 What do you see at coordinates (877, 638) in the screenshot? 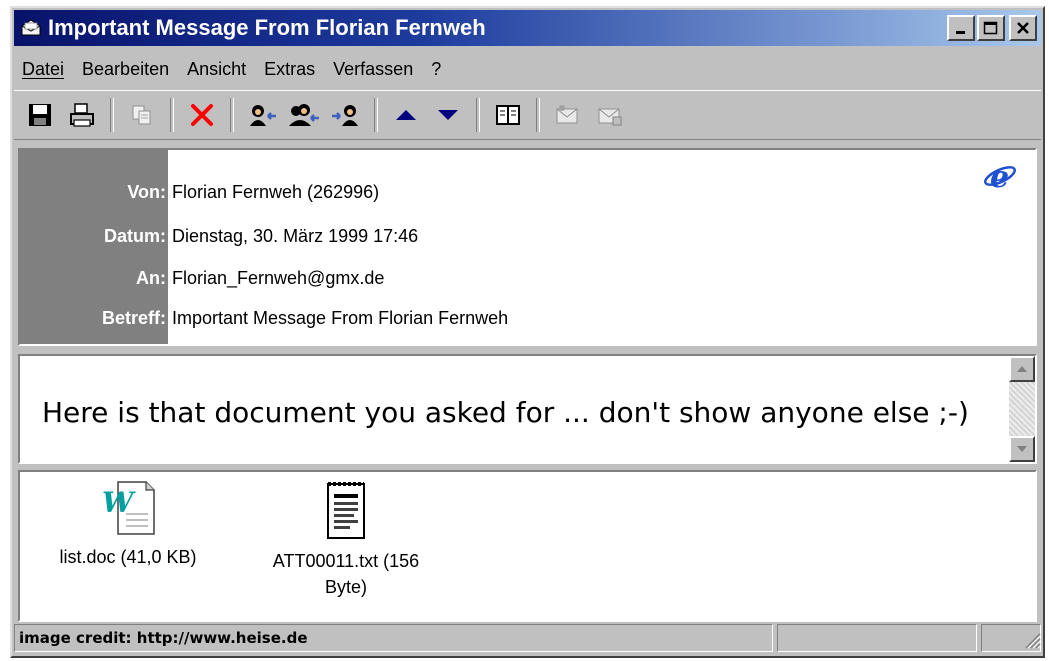
I see `status-cell-secondary` at bounding box center [877, 638].